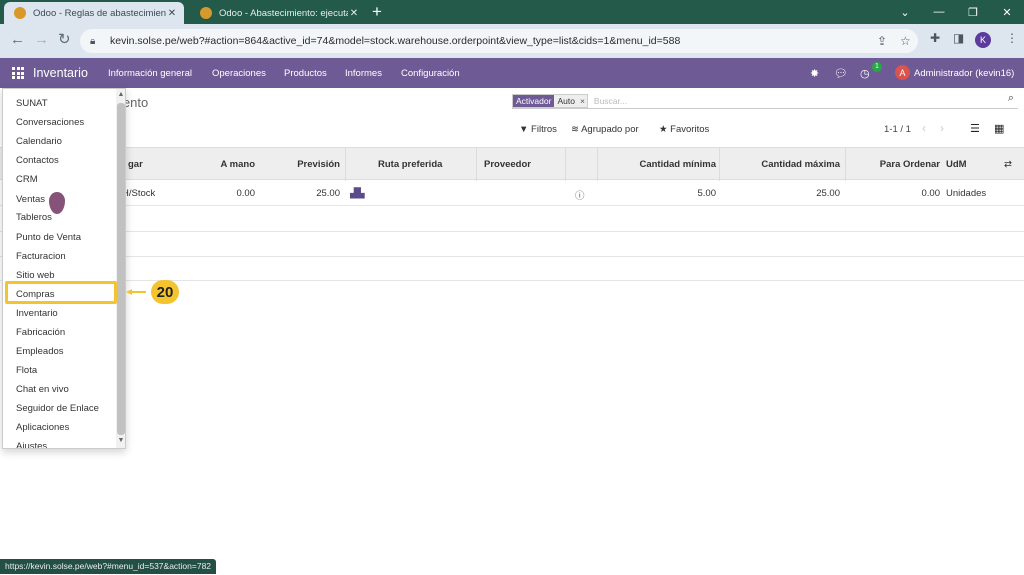  I want to click on col-uom: UdM, so click(956, 164).